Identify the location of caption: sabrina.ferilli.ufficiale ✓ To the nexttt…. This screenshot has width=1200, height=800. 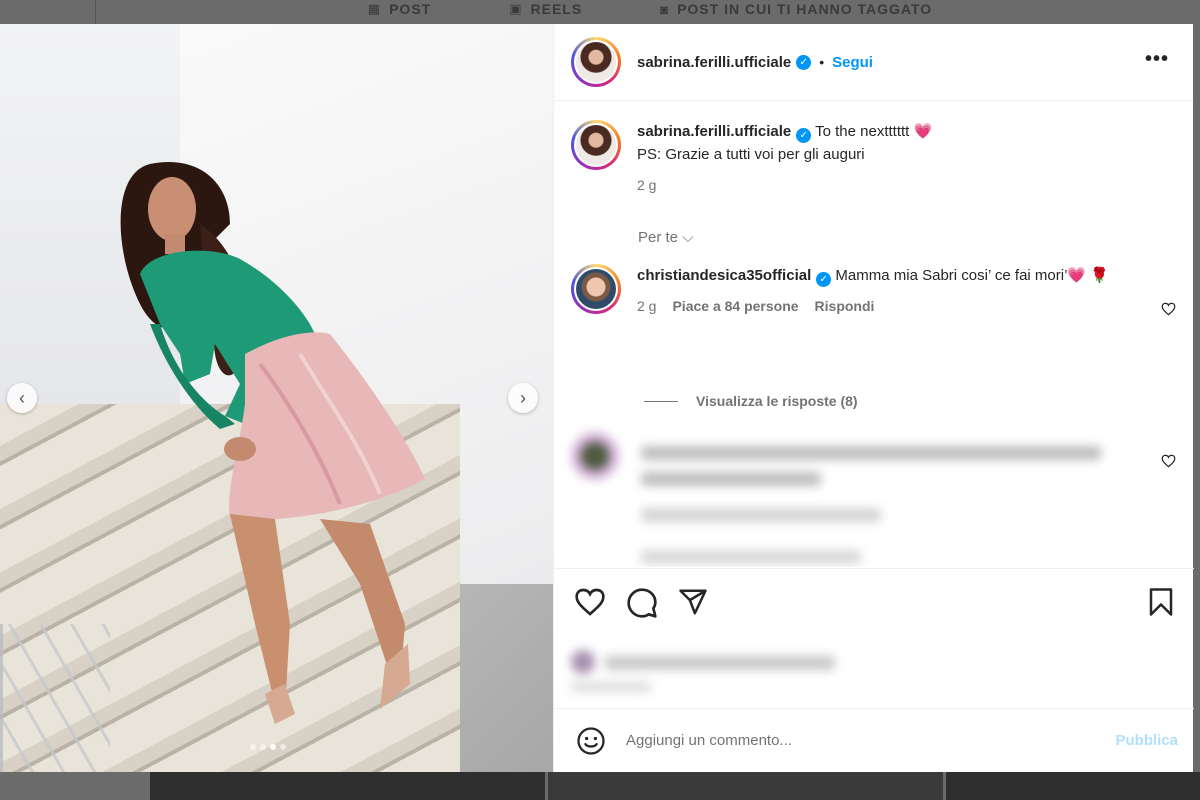
(859, 158).